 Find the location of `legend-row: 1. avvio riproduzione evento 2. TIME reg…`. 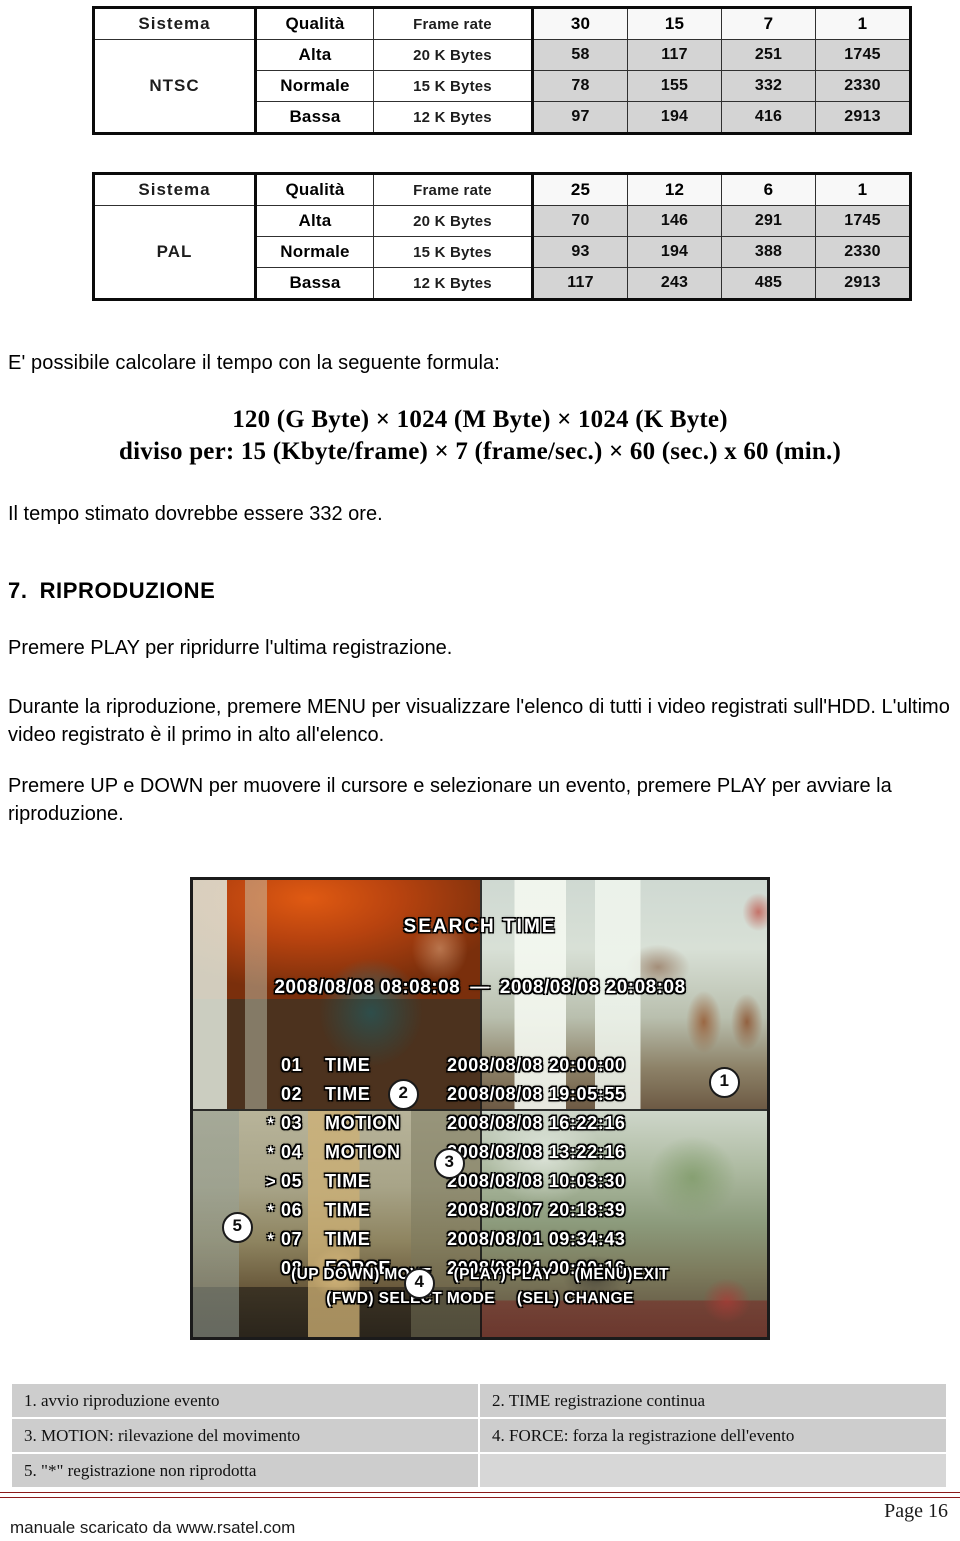

legend-row: 1. avvio riproduzione evento 2. TIME reg… is located at coordinates (479, 1400).